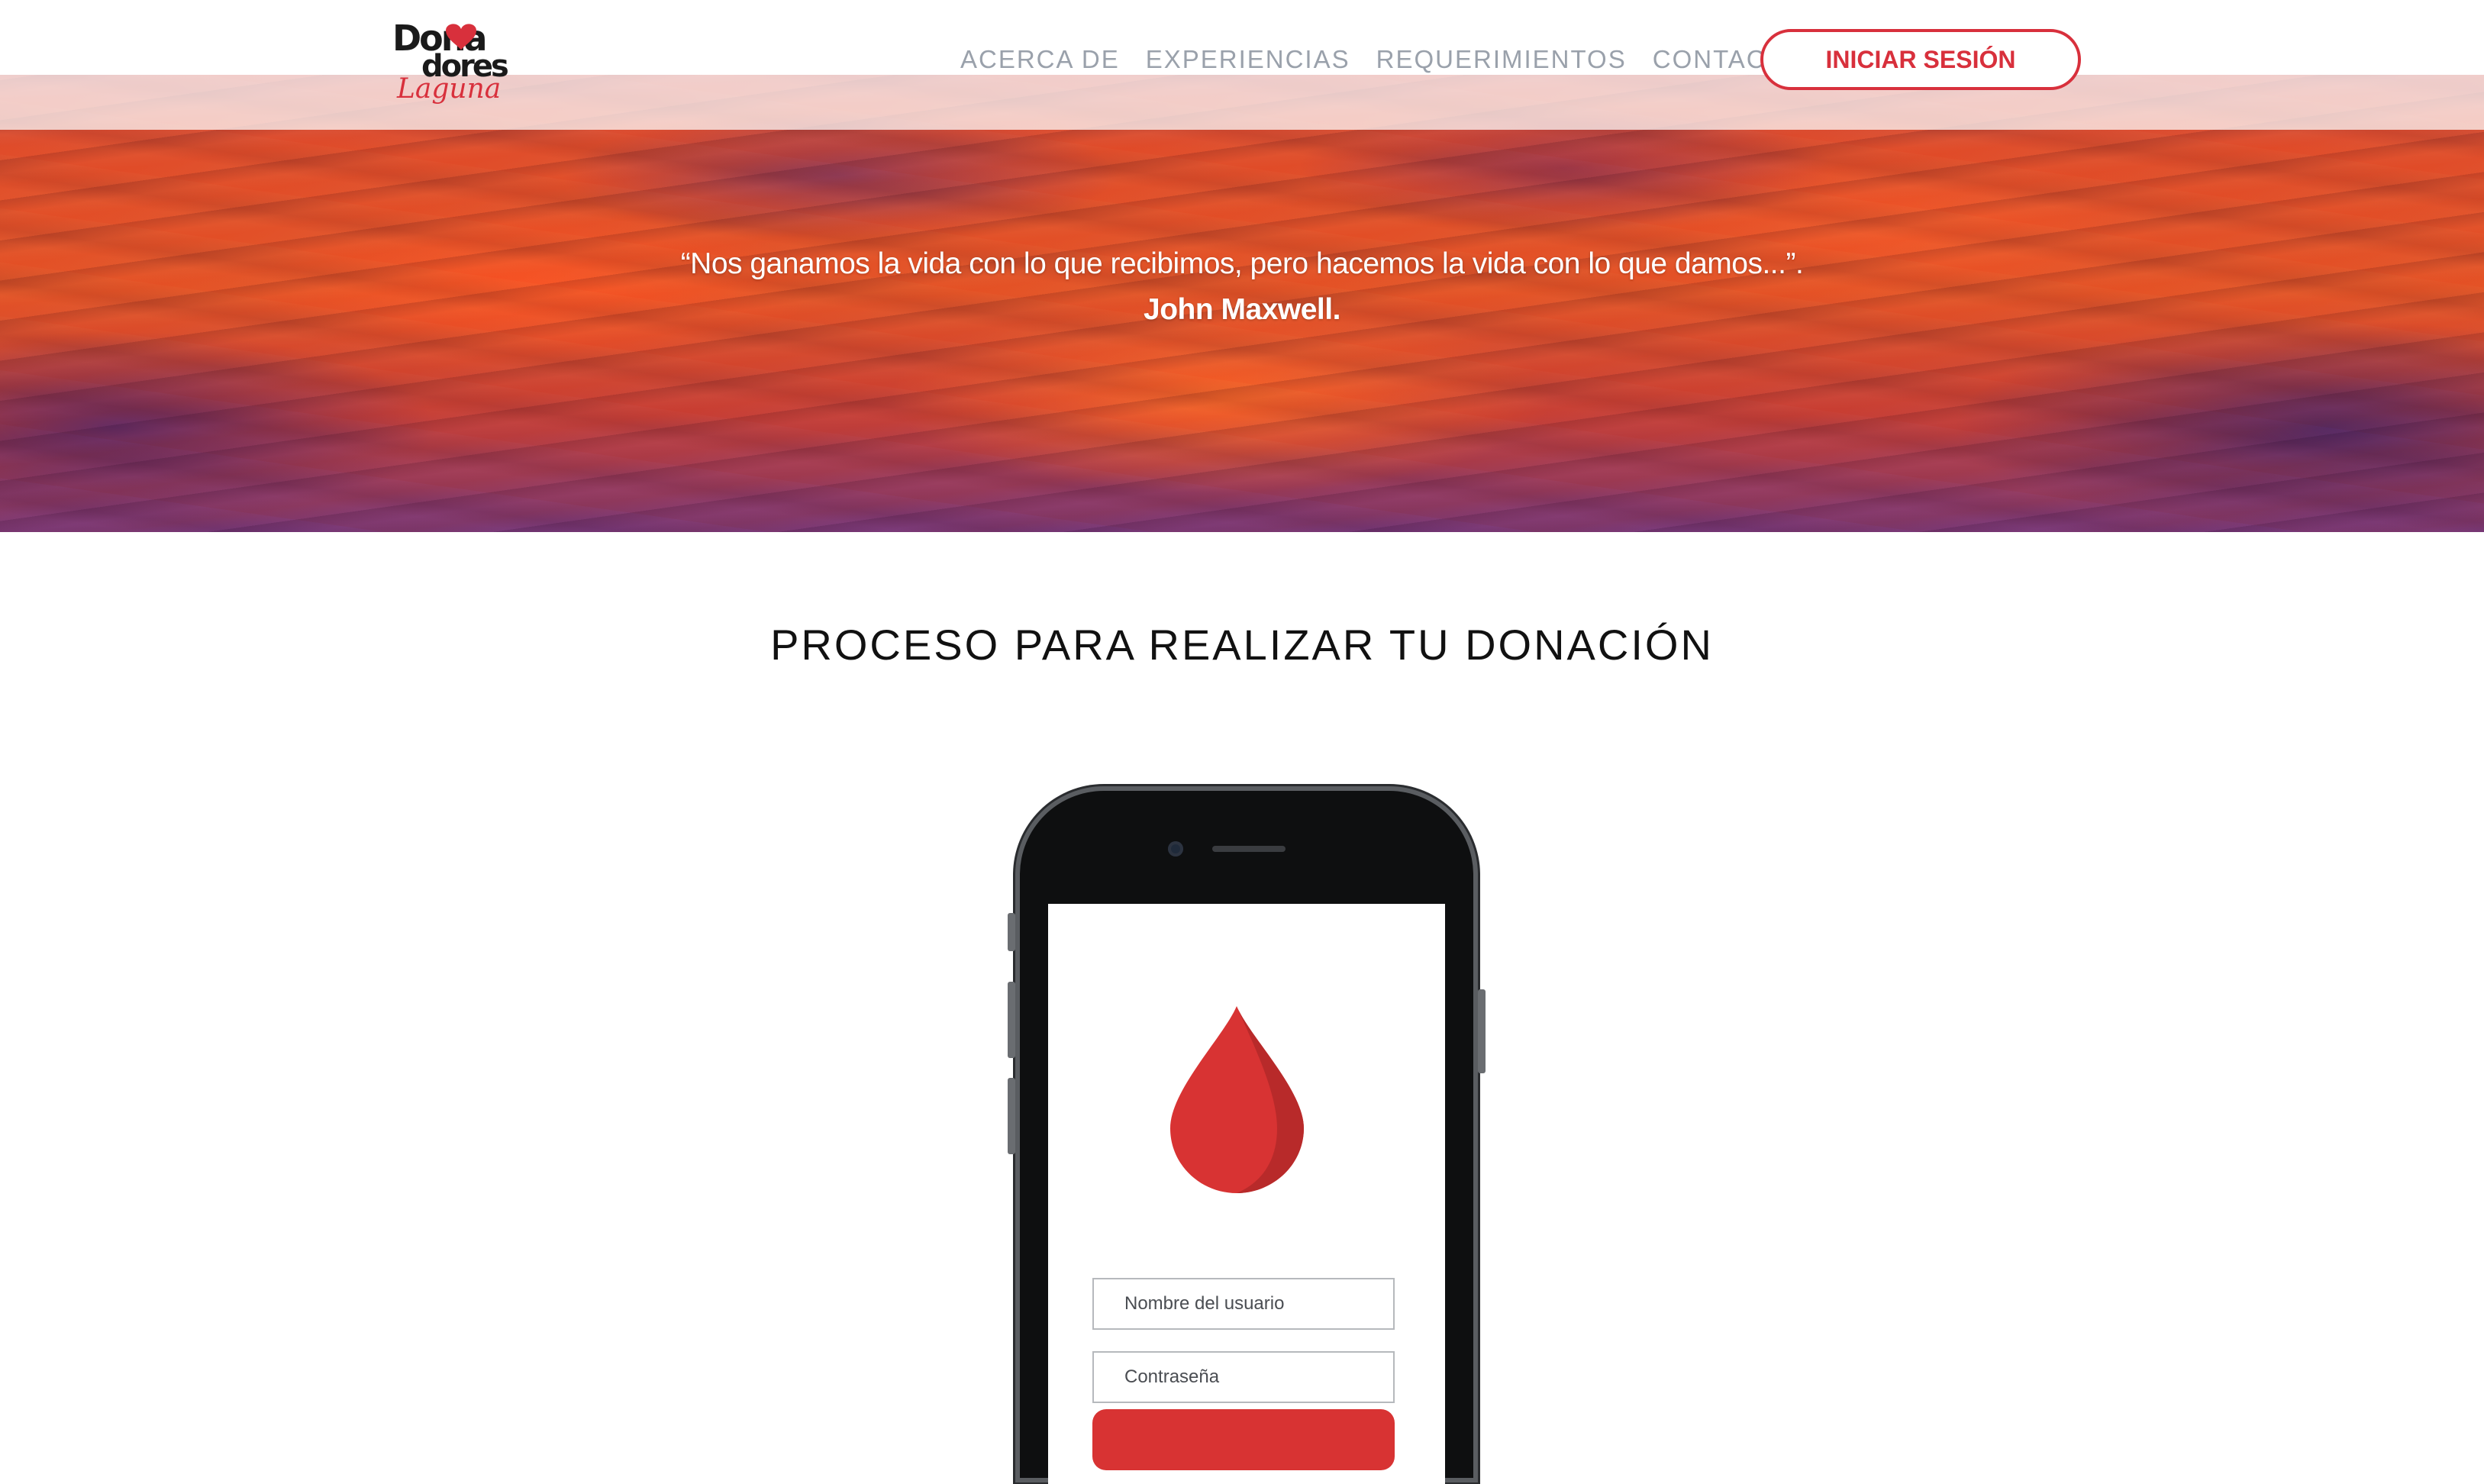 This screenshot has width=2484, height=1484. Describe the element at coordinates (1012, 1020) in the screenshot. I see `phone-volume-up` at that location.